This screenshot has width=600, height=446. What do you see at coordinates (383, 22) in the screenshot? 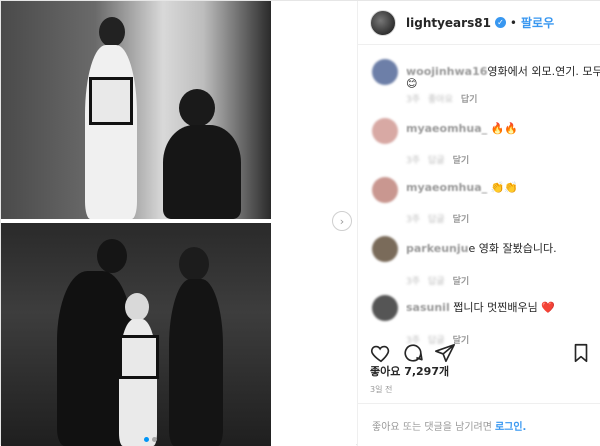
I see `author-avatar` at bounding box center [383, 22].